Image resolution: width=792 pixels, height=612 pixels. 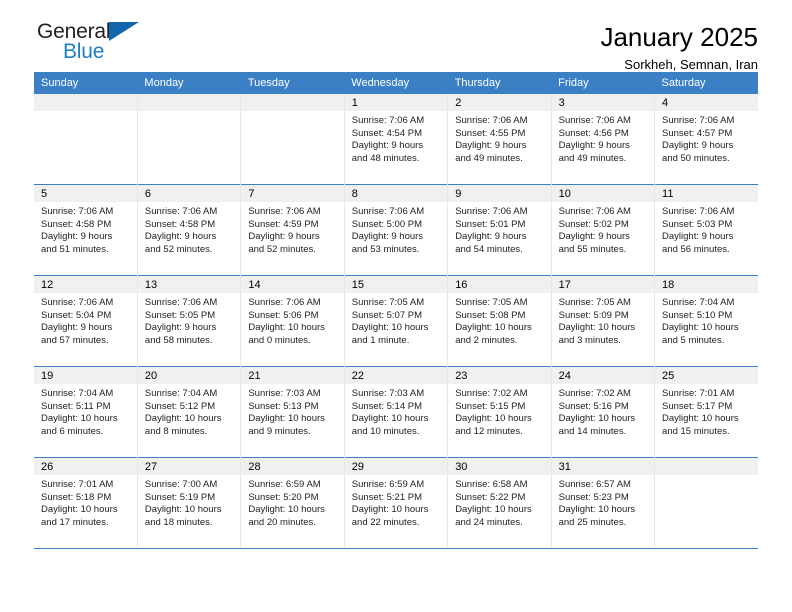 I want to click on daylight-text-line2: and 0 minutes., so click(x=279, y=340).